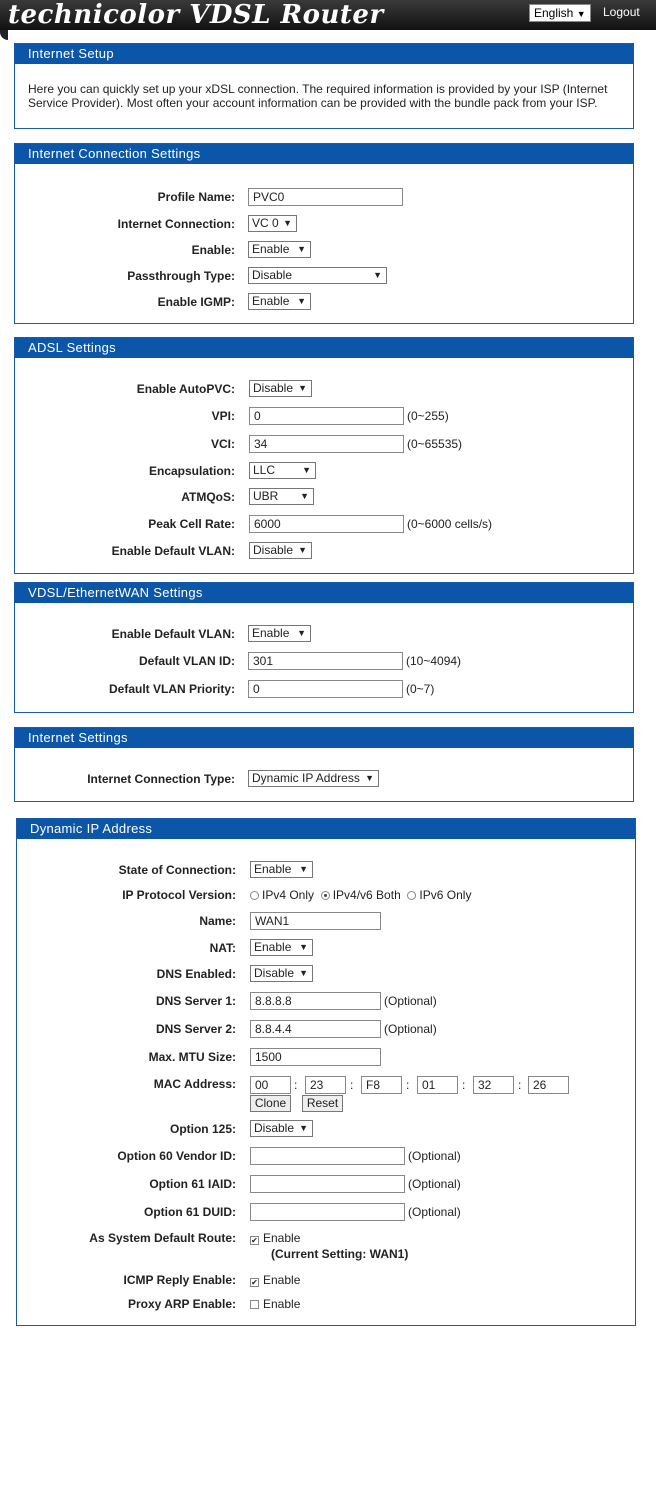 The height and width of the screenshot is (1508, 656). What do you see at coordinates (410, 1001) in the screenshot?
I see `dns1-hint: (Optional)` at bounding box center [410, 1001].